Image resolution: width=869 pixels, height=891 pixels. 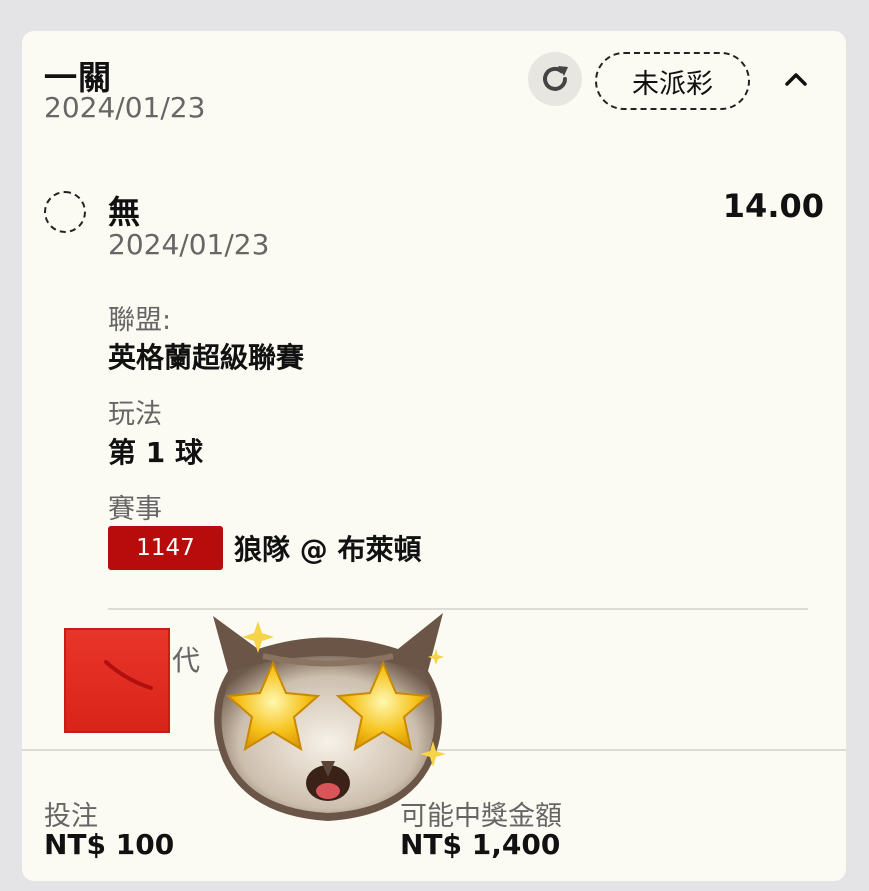 I want to click on selection-date: 2024/01/23, so click(x=189, y=244).